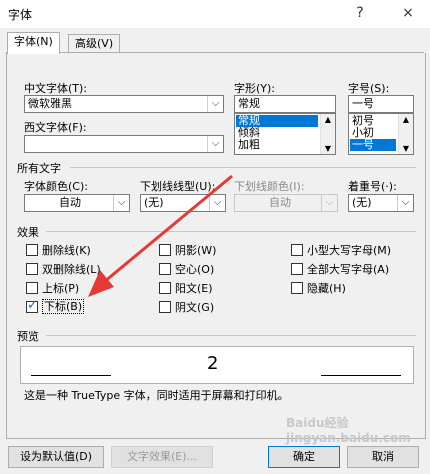 This screenshot has height=474, width=430. Describe the element at coordinates (33, 43) in the screenshot. I see `tab-font: 字体(N)` at that location.